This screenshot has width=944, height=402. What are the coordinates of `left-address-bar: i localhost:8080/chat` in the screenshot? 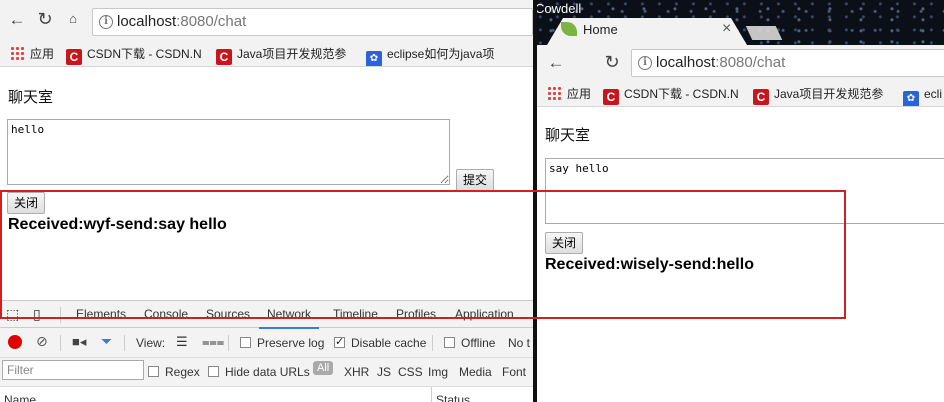 It's located at (312, 22).